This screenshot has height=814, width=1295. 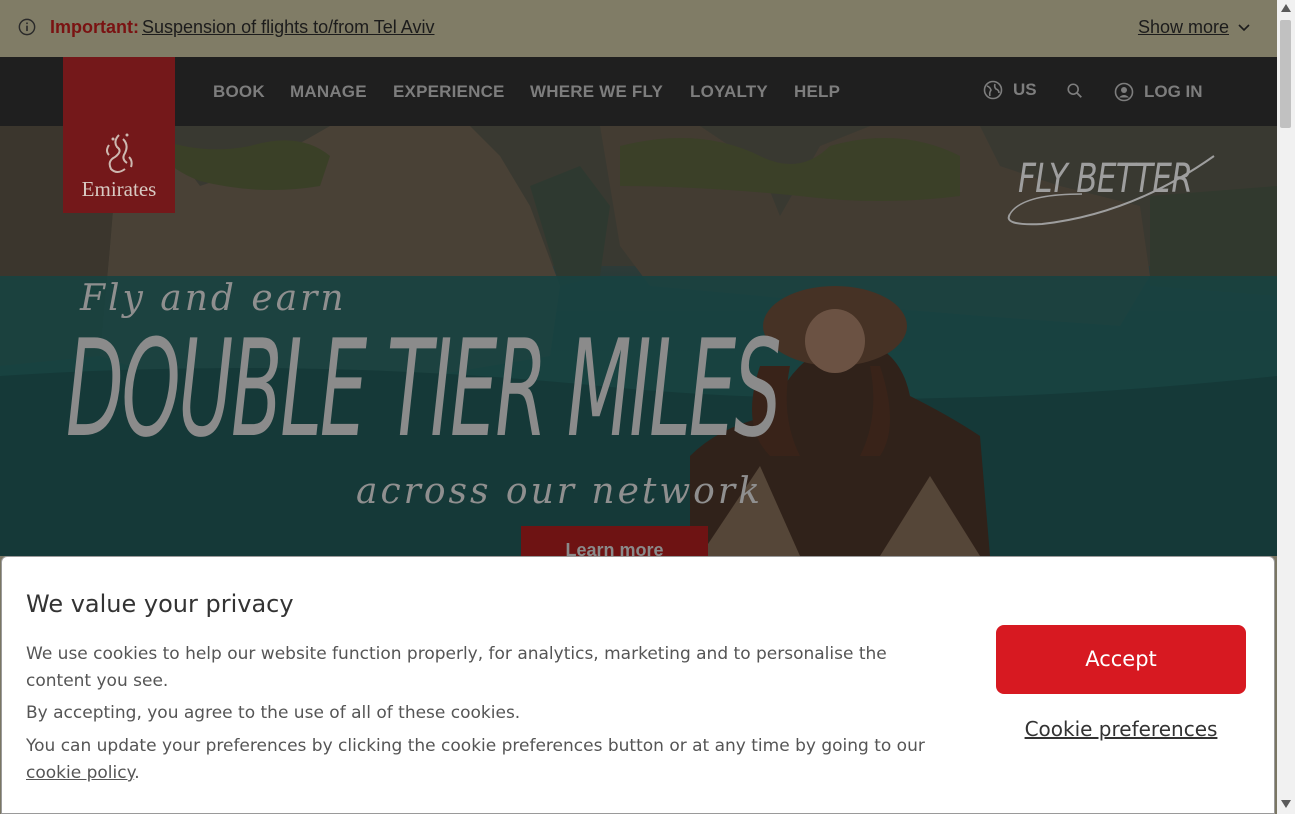 I want to click on region-label: US, so click(x=1025, y=89).